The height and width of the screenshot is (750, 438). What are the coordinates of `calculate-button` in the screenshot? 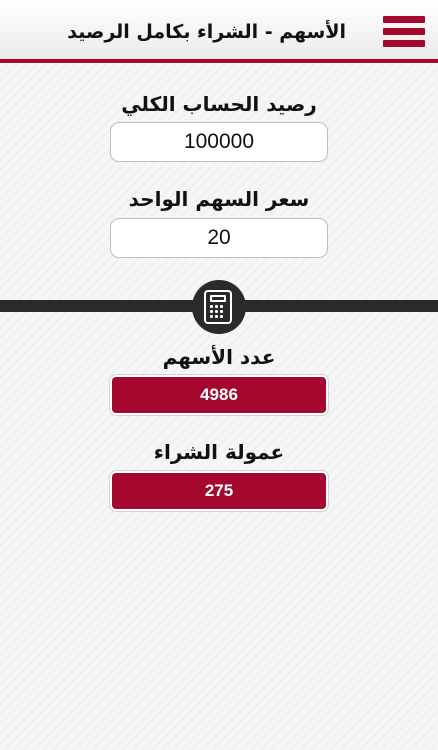 It's located at (219, 307).